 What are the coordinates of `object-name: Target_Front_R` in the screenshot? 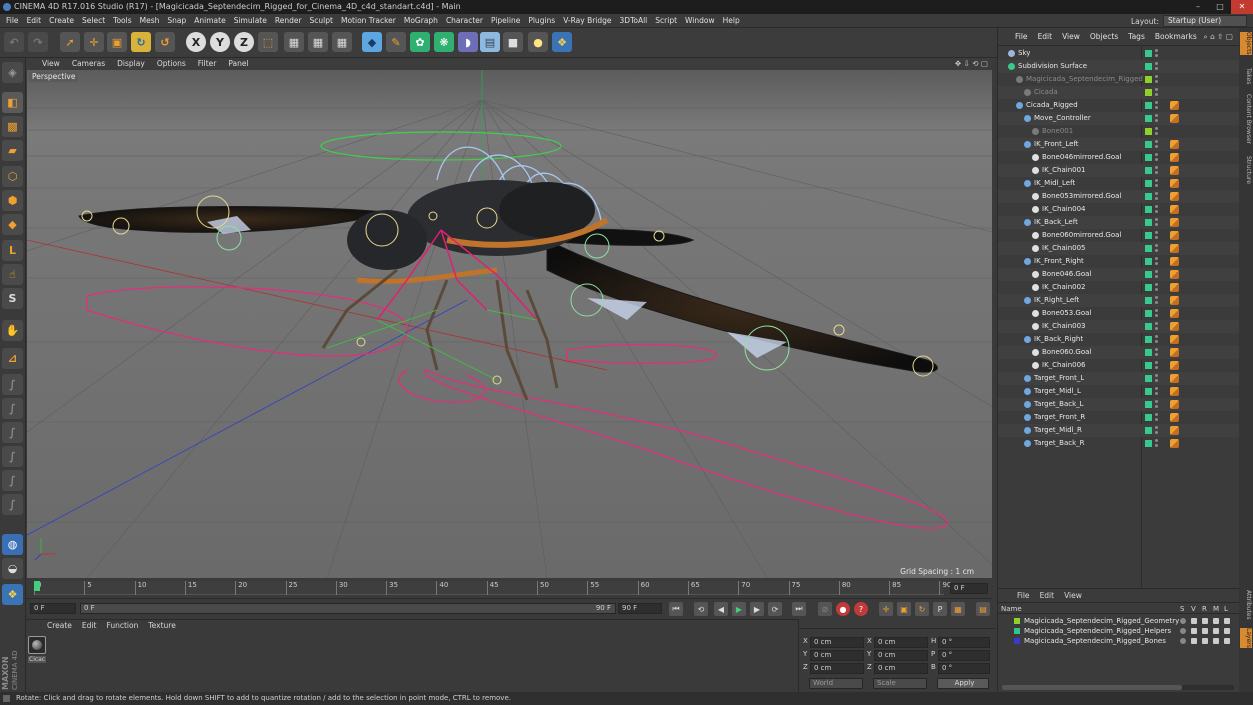 It's located at (1059, 417).